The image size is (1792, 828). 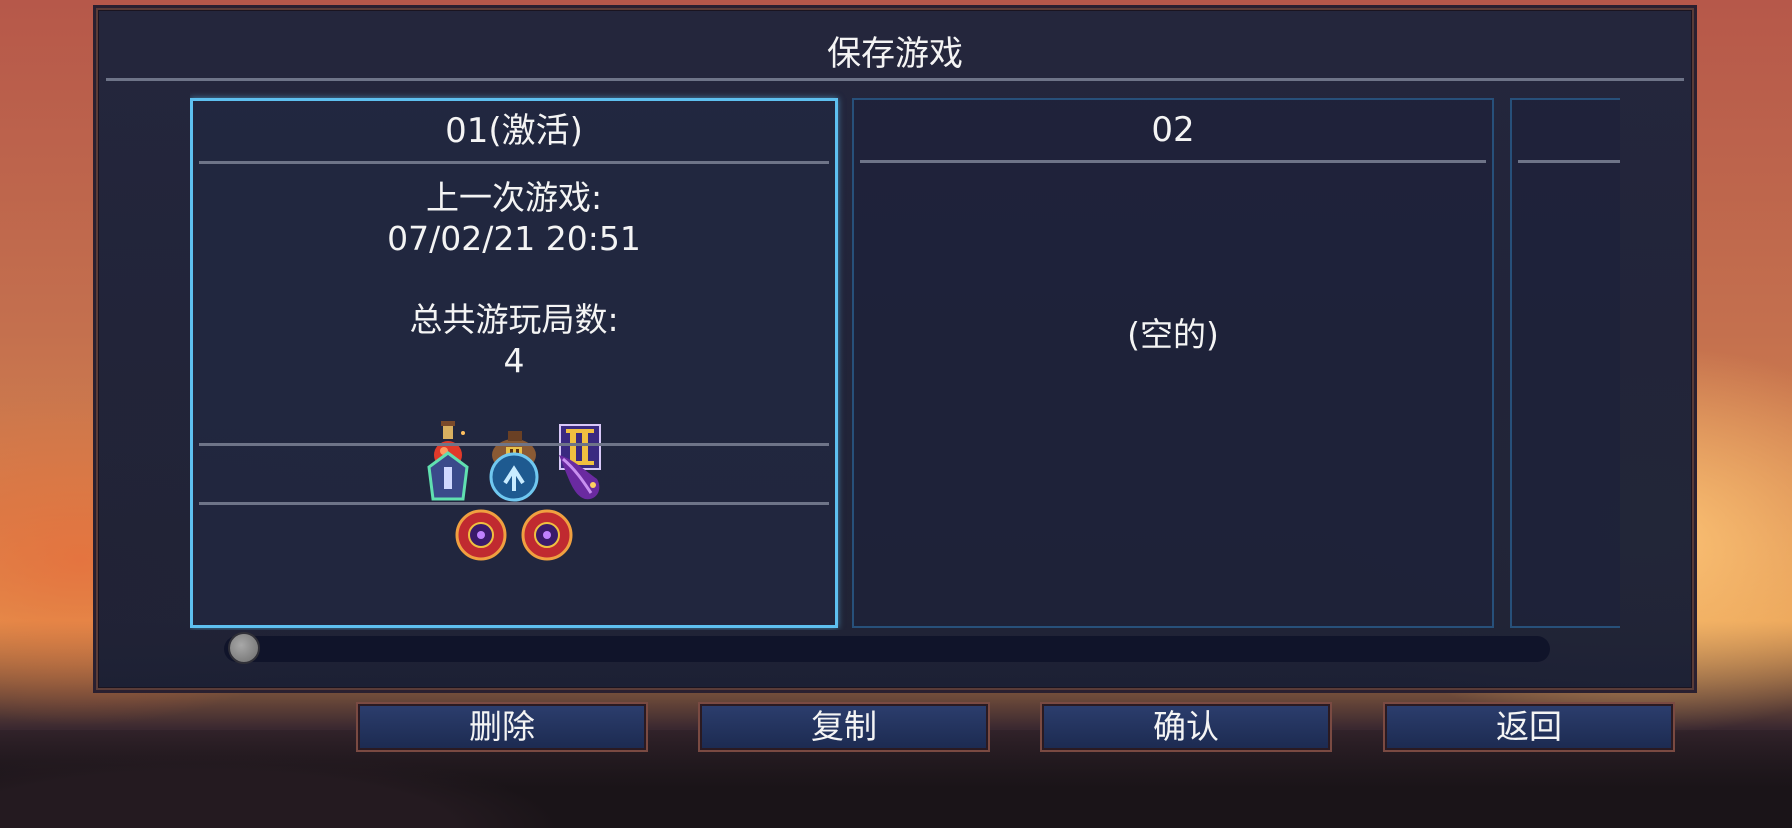 What do you see at coordinates (514, 319) in the screenshot?
I see `total-runs-label: 总共游玩局数:` at bounding box center [514, 319].